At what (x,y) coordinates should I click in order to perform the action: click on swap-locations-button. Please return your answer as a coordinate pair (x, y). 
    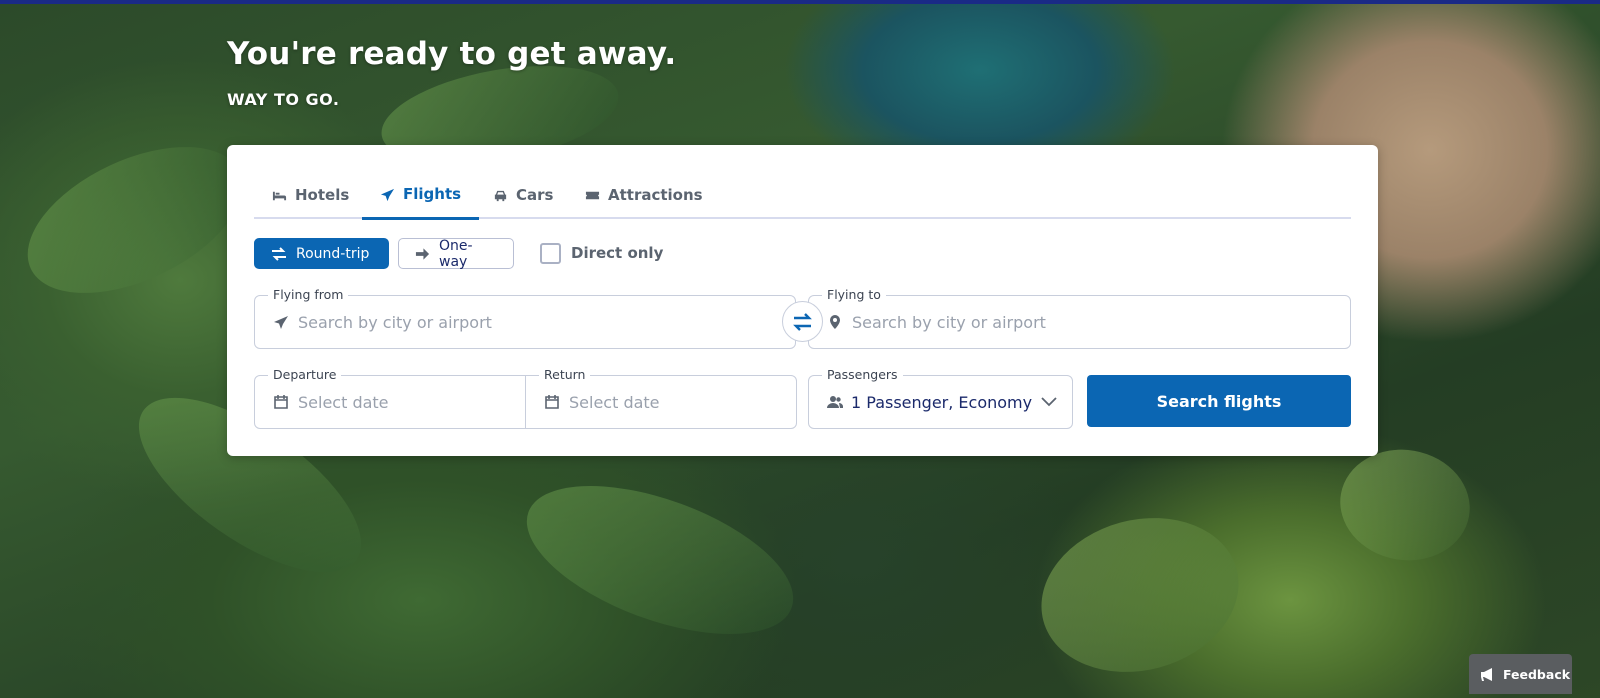
    Looking at the image, I should click on (802, 321).